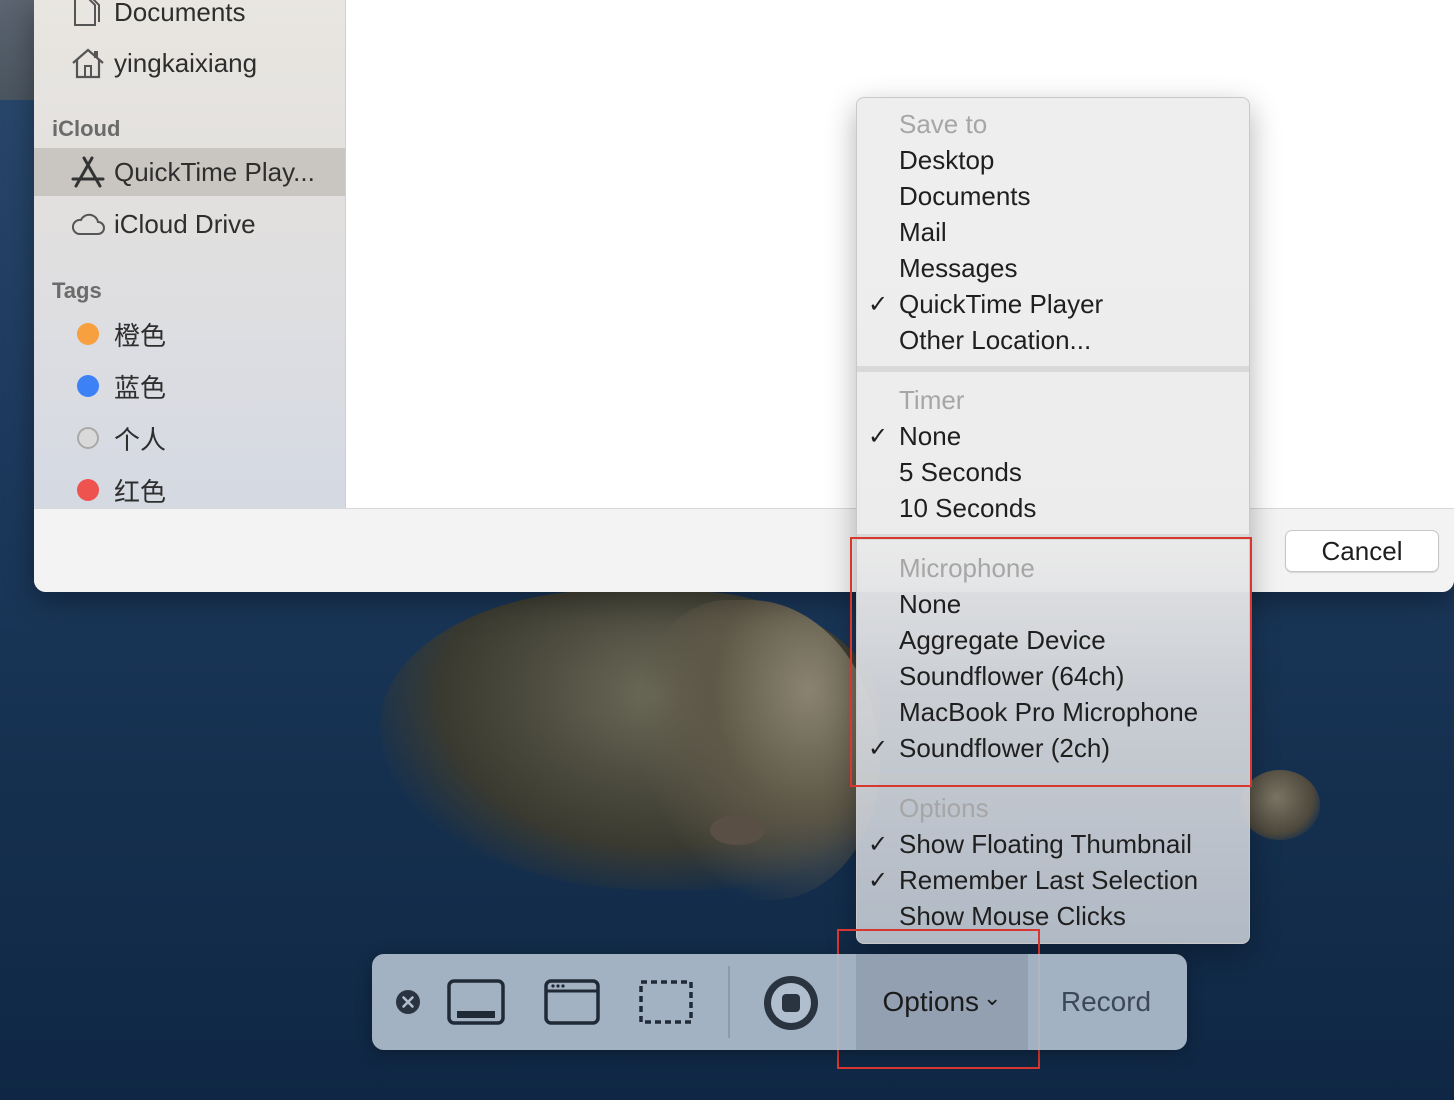  I want to click on sidebar-tag-blue: 蓝色, so click(189, 386).